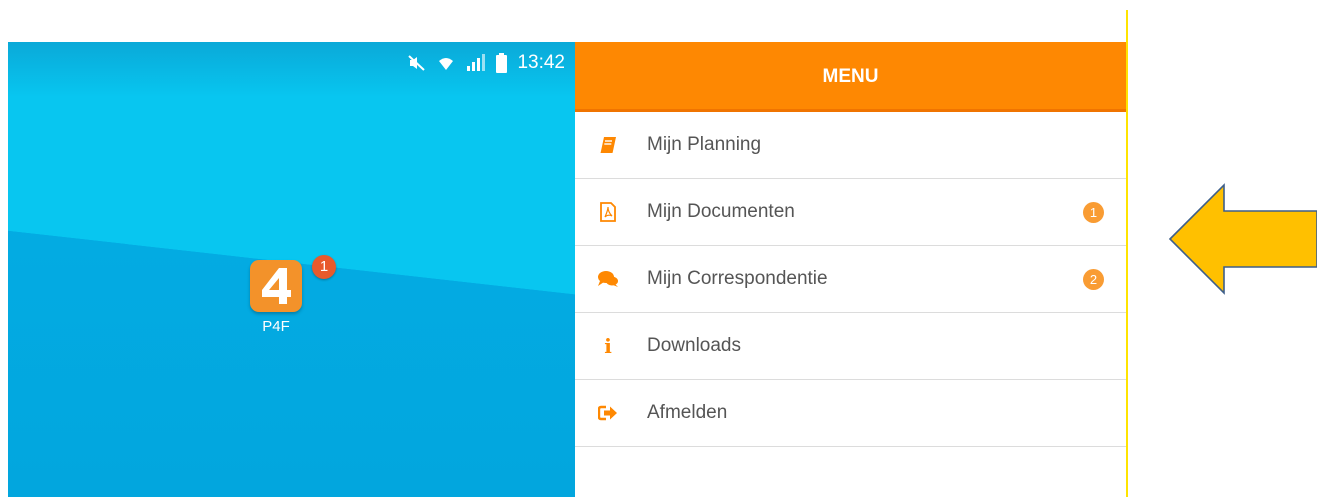 The width and height of the screenshot is (1317, 497). I want to click on app-label: P4F, so click(276, 326).